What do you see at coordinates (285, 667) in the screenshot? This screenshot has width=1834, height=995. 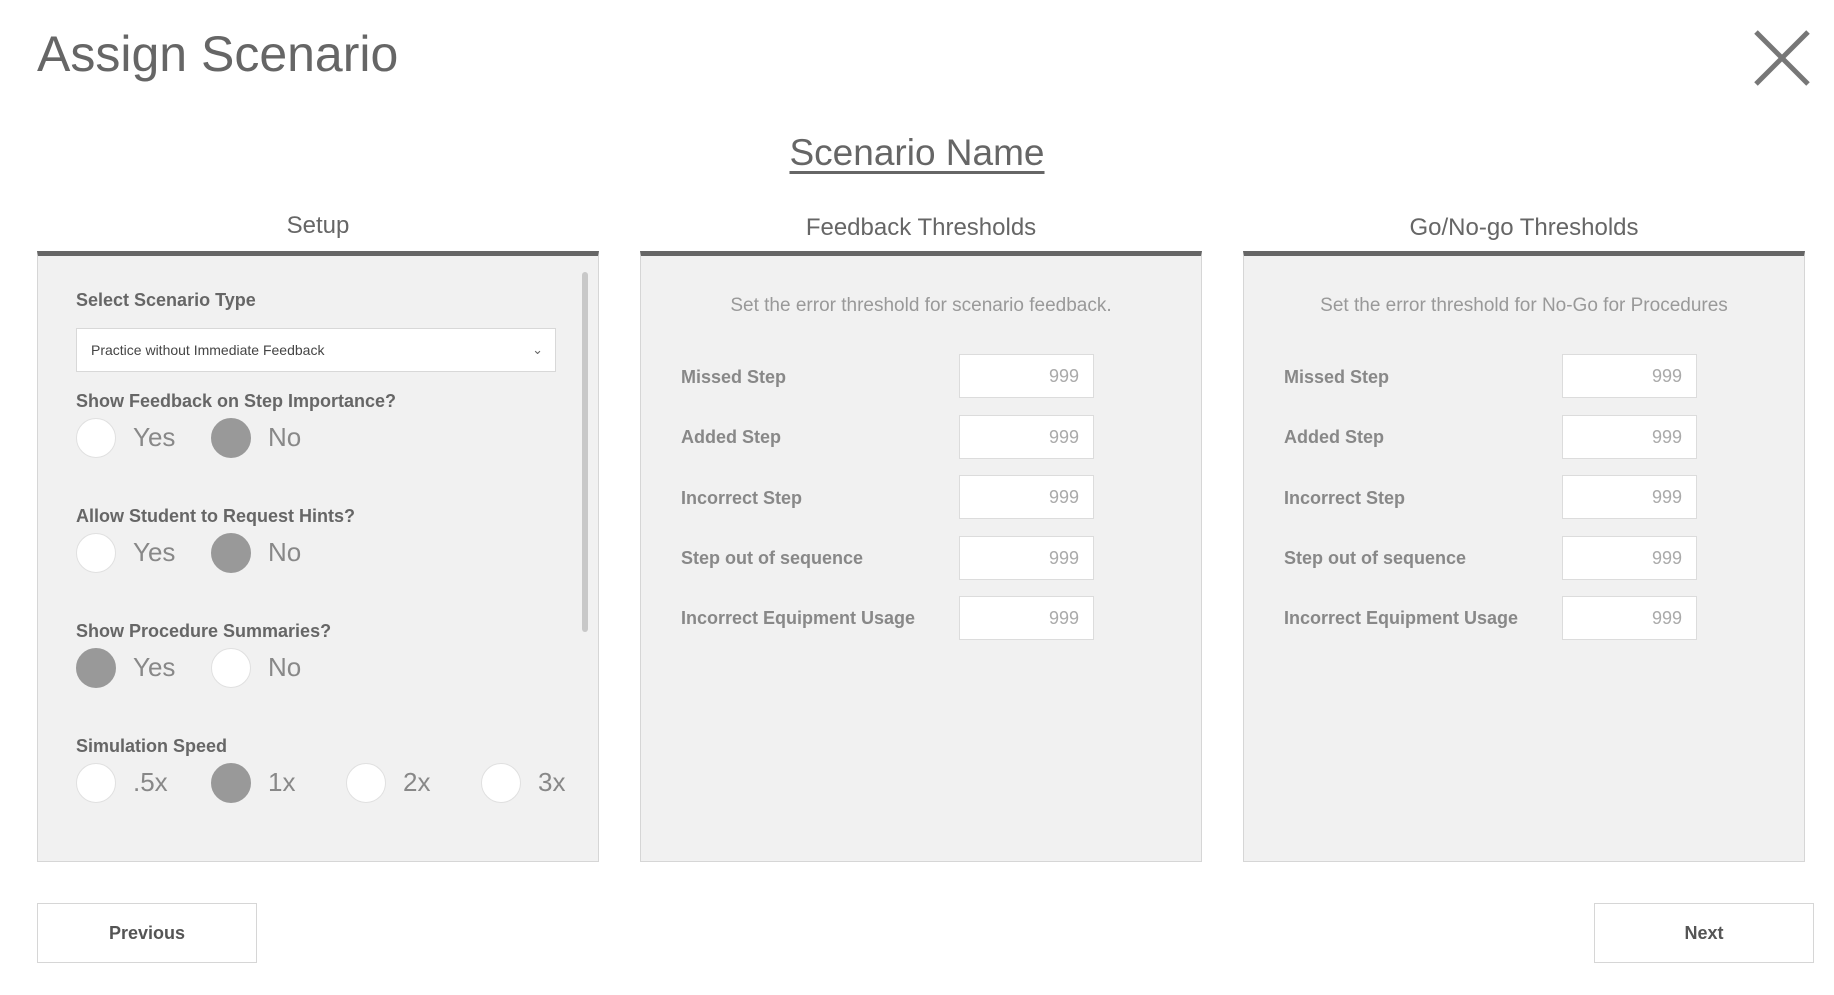 I see `procedure-summaries-no-label: No` at bounding box center [285, 667].